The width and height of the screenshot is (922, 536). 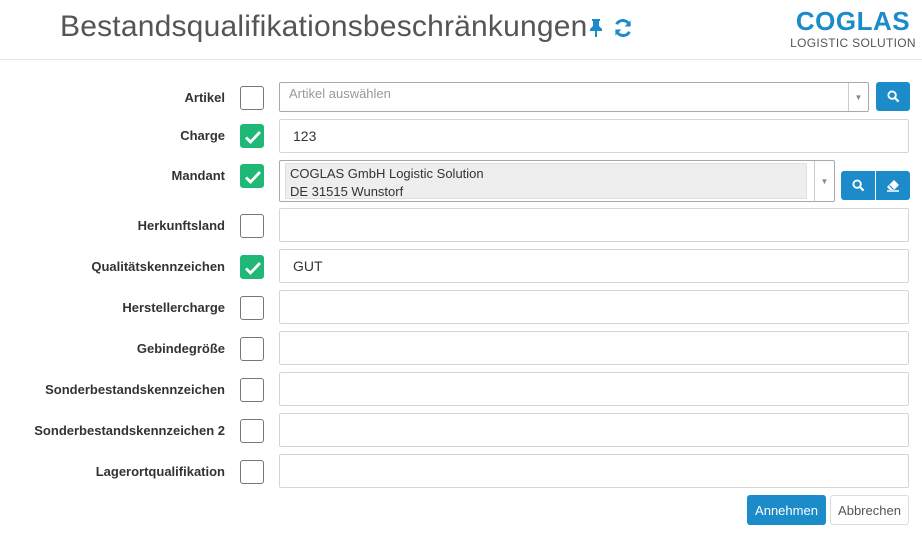 What do you see at coordinates (623, 28) in the screenshot?
I see `refresh-icon` at bounding box center [623, 28].